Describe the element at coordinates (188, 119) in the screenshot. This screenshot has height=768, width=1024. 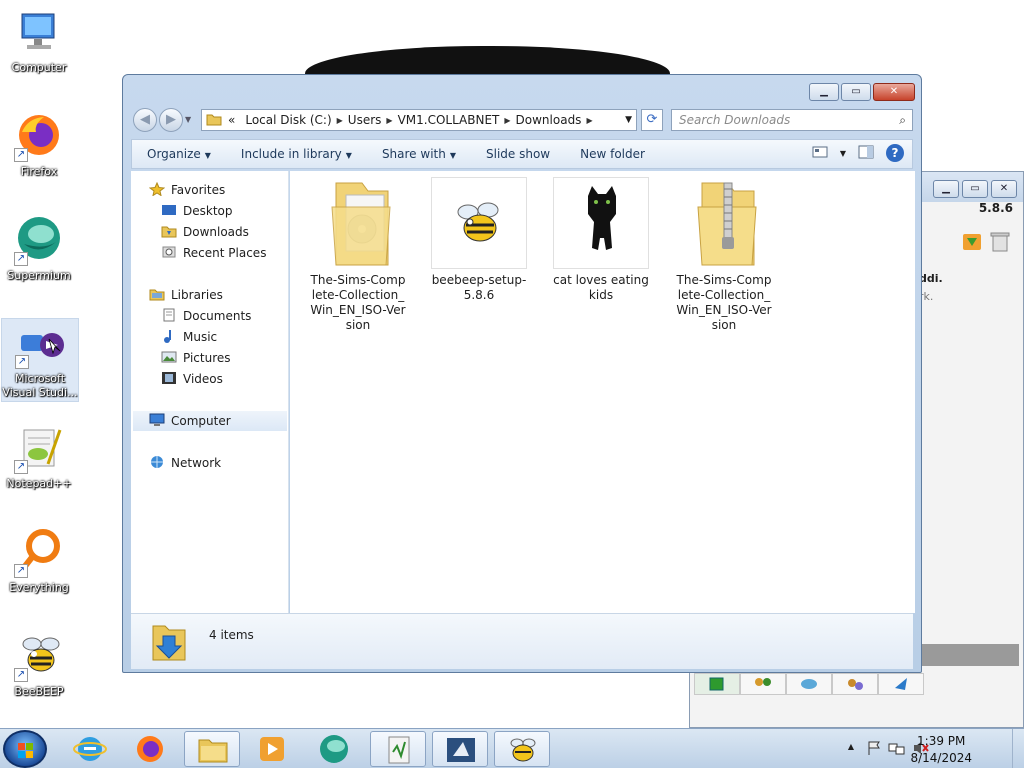
I see `recent-pages-dropdown-icon: ▼` at that location.